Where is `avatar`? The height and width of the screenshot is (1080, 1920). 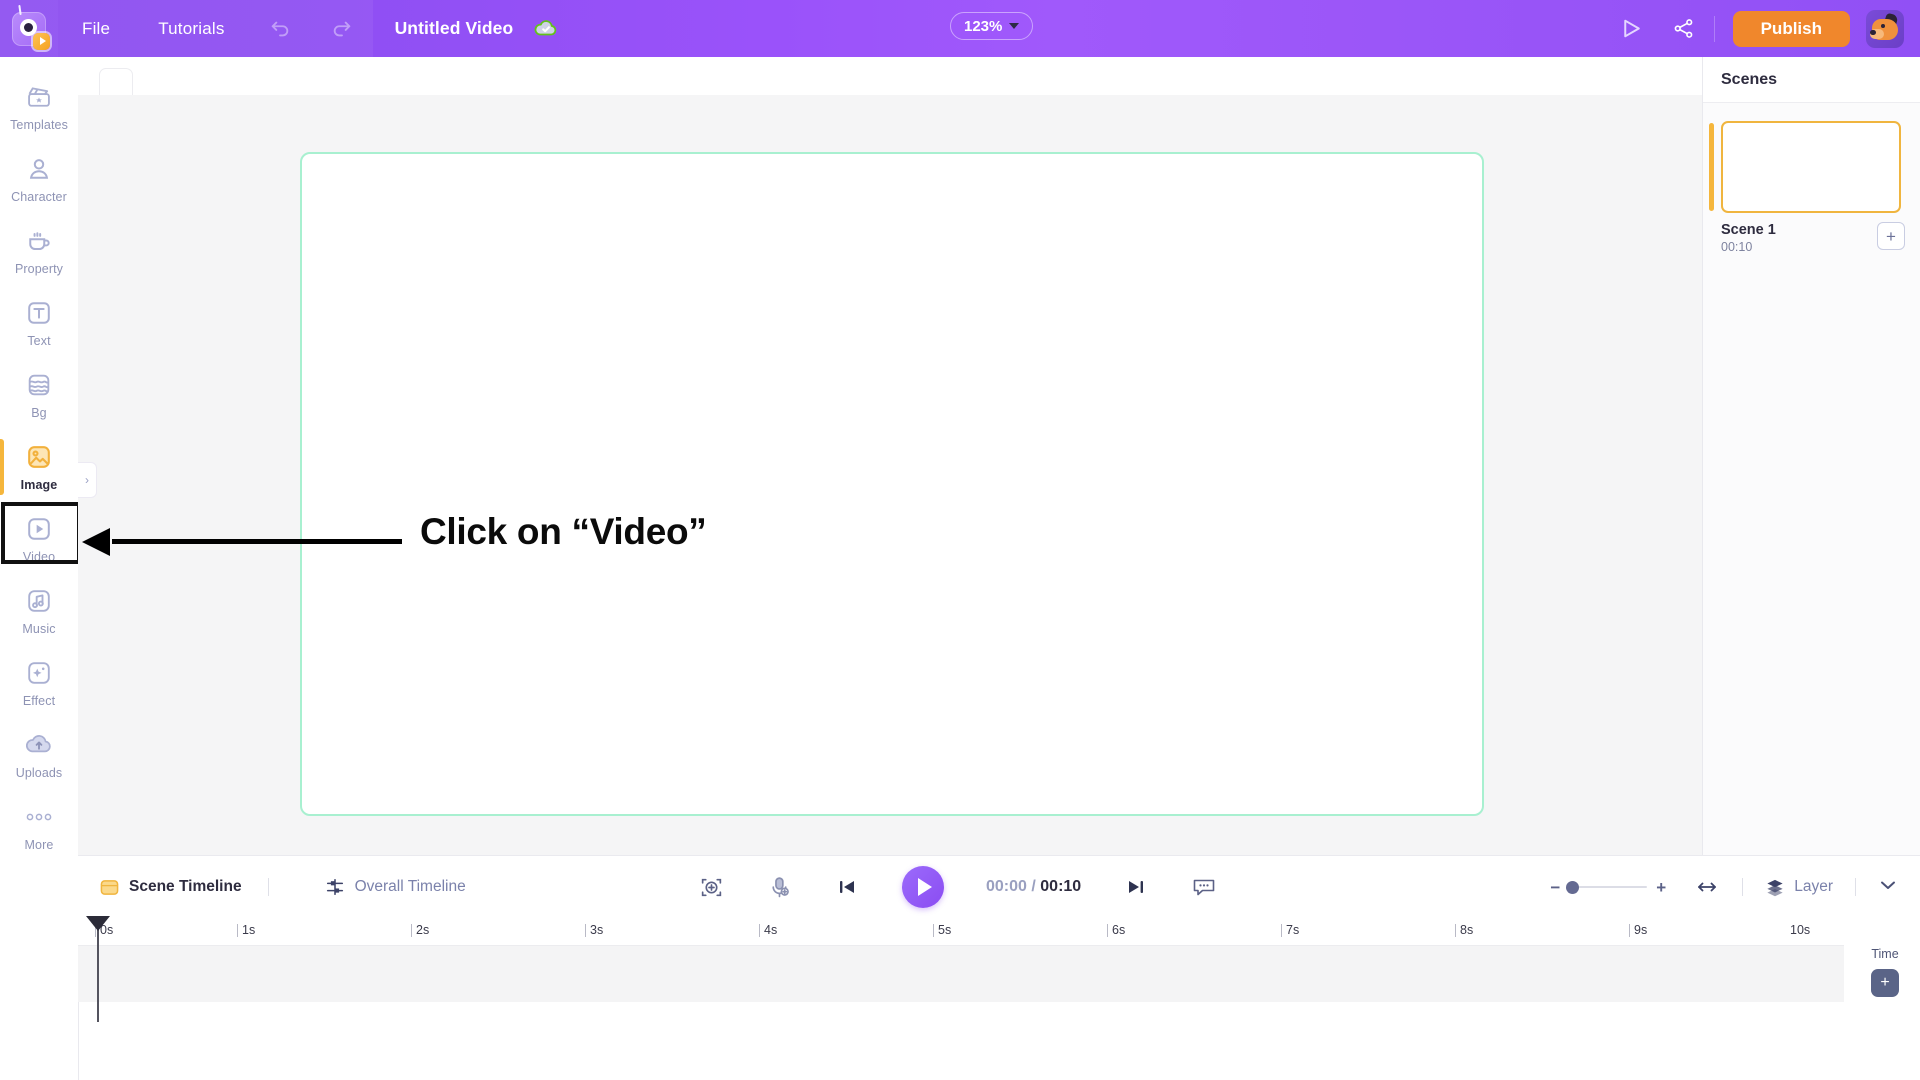
avatar is located at coordinates (1885, 28).